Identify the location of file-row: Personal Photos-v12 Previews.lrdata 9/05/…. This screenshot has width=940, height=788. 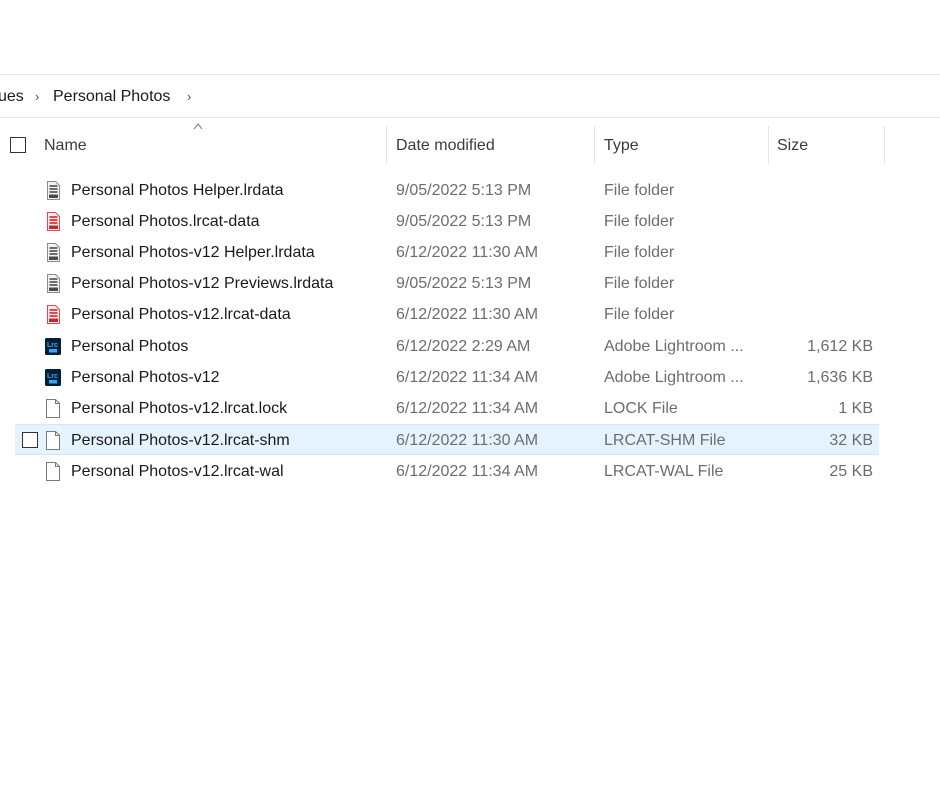
(447, 283).